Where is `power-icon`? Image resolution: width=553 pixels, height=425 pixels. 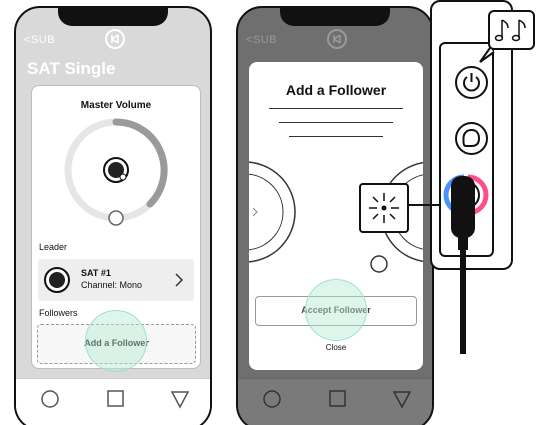
power-icon is located at coordinates (471, 82).